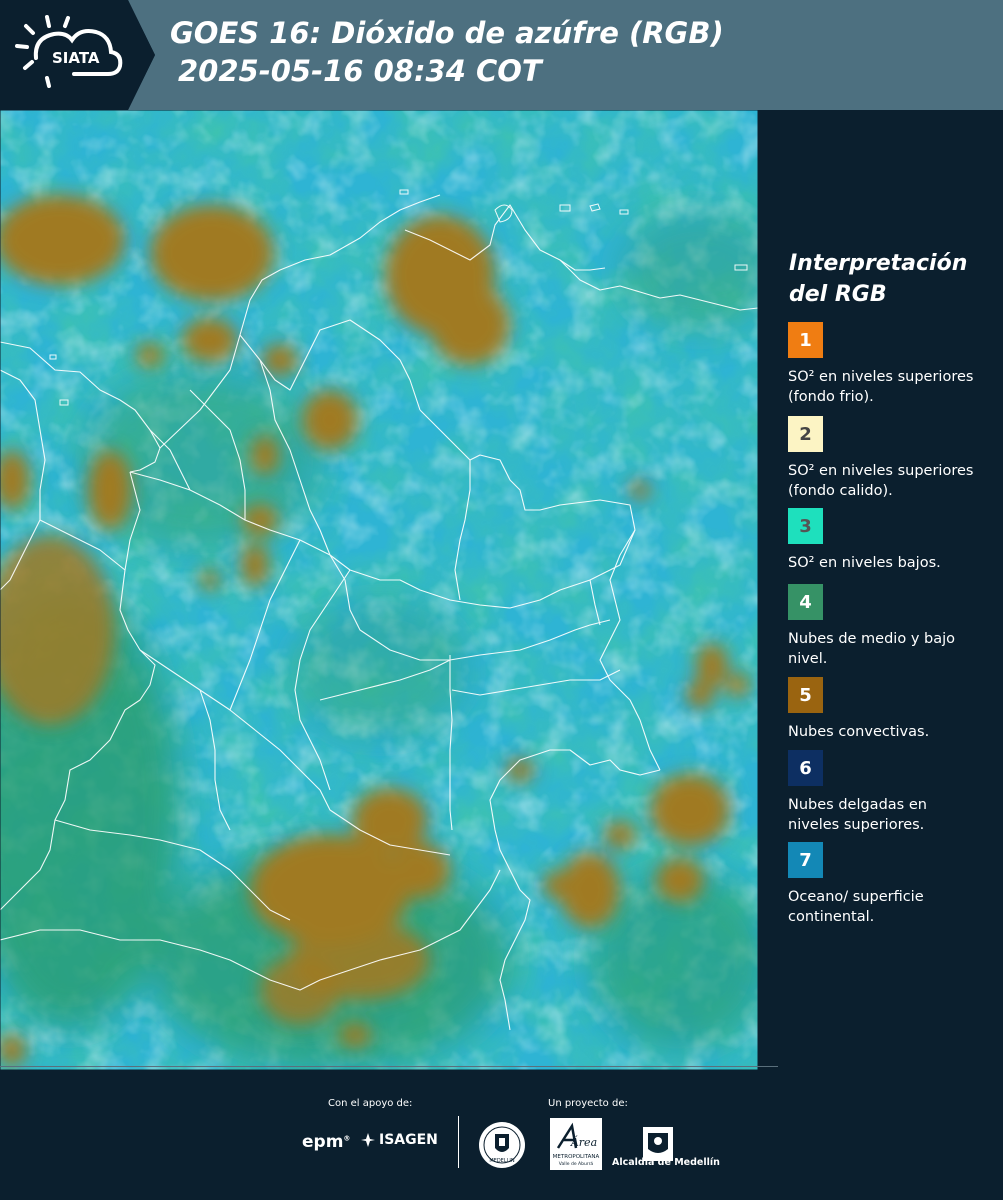 The height and width of the screenshot is (1200, 1003). I want to click on area-logo-subtitle-2: Valle de Aburrá, so click(576, 1163).